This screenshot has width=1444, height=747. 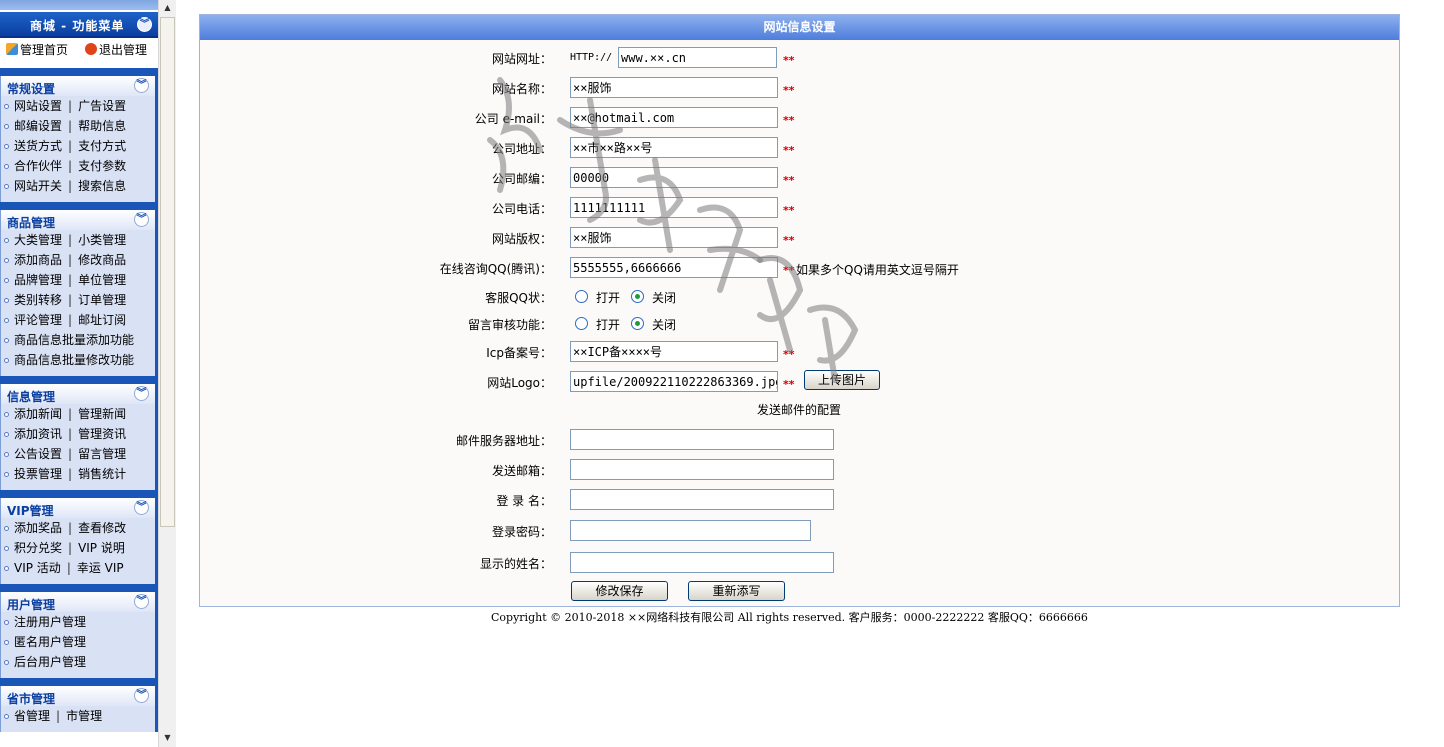 I want to click on sidebar-link: 送货方式, so click(x=38, y=146).